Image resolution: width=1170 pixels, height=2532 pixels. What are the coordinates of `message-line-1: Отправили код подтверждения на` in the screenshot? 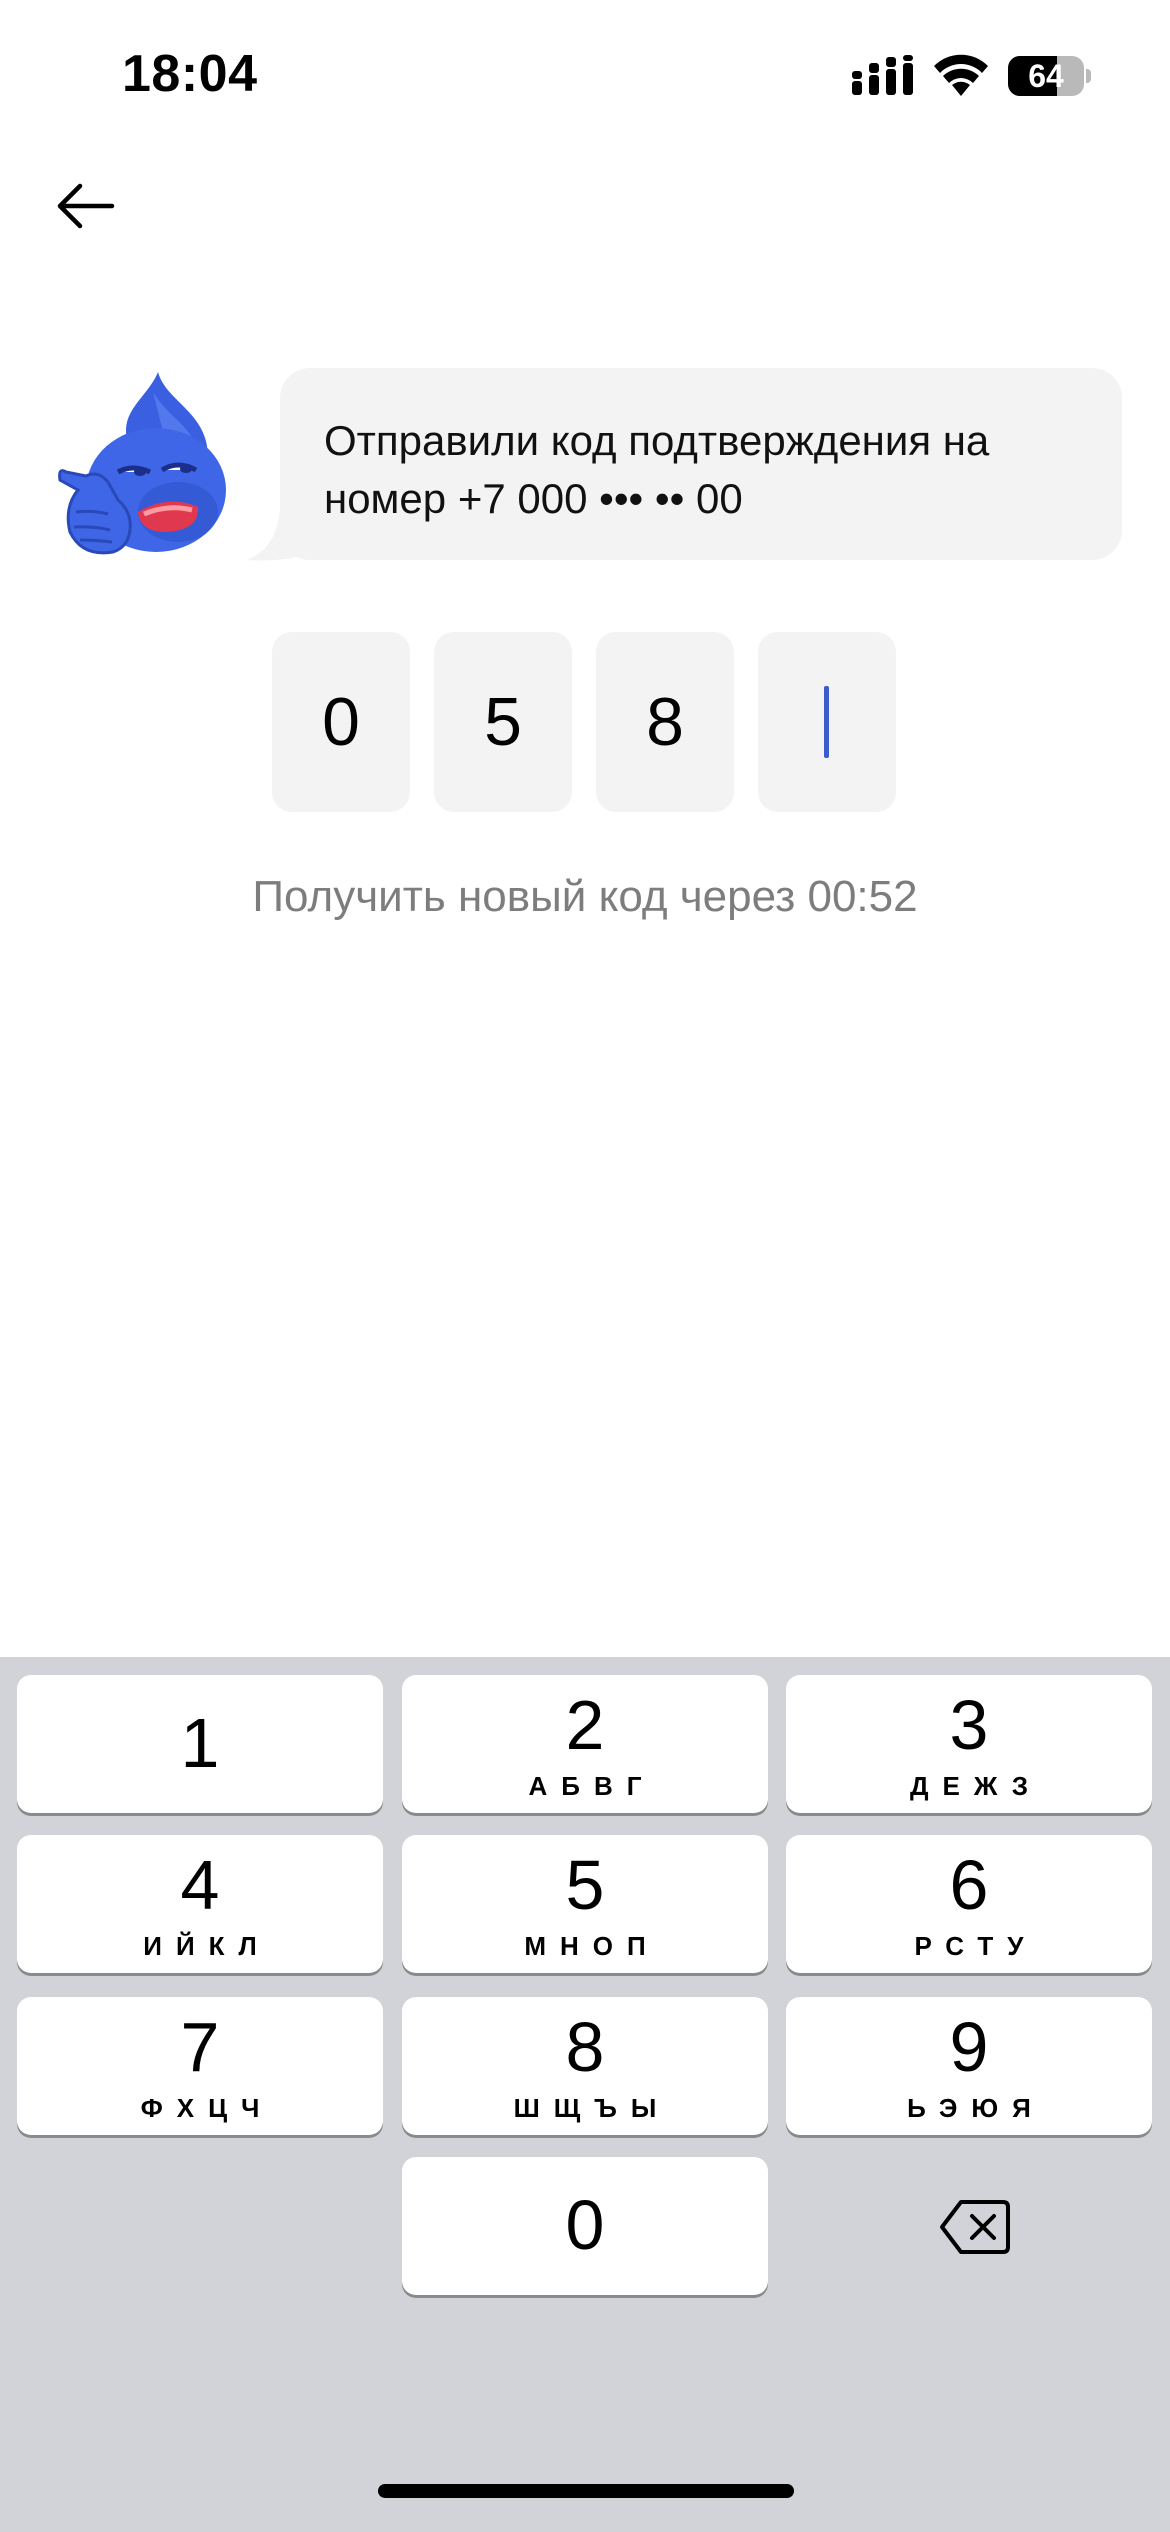 It's located at (657, 440).